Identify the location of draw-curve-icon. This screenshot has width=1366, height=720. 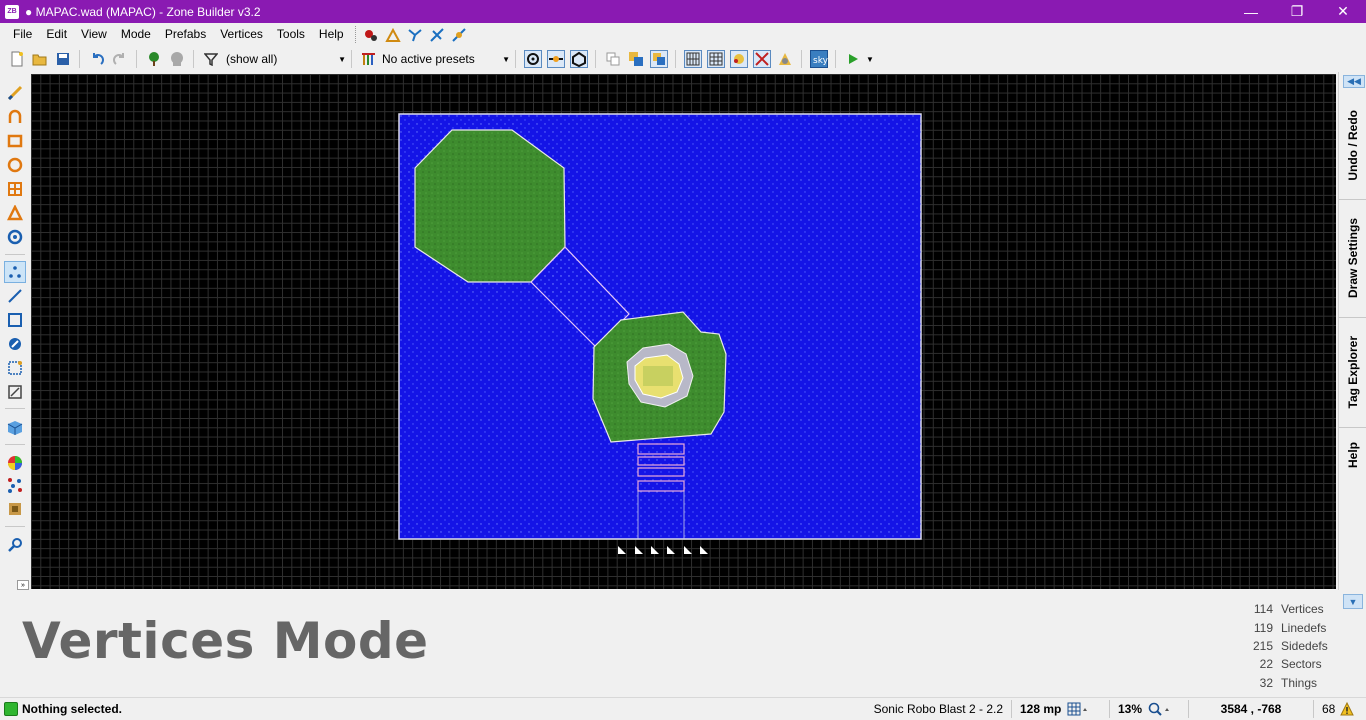
(15, 117).